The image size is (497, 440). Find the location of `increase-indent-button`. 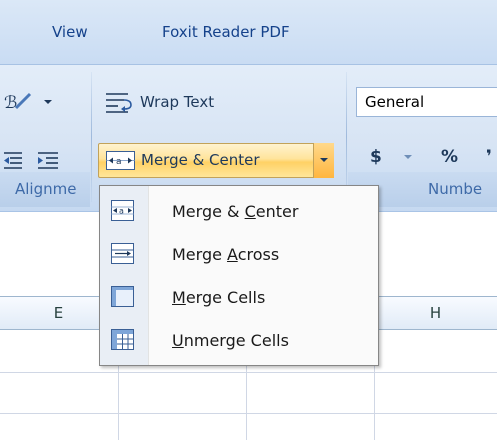

increase-indent-button is located at coordinates (53, 161).